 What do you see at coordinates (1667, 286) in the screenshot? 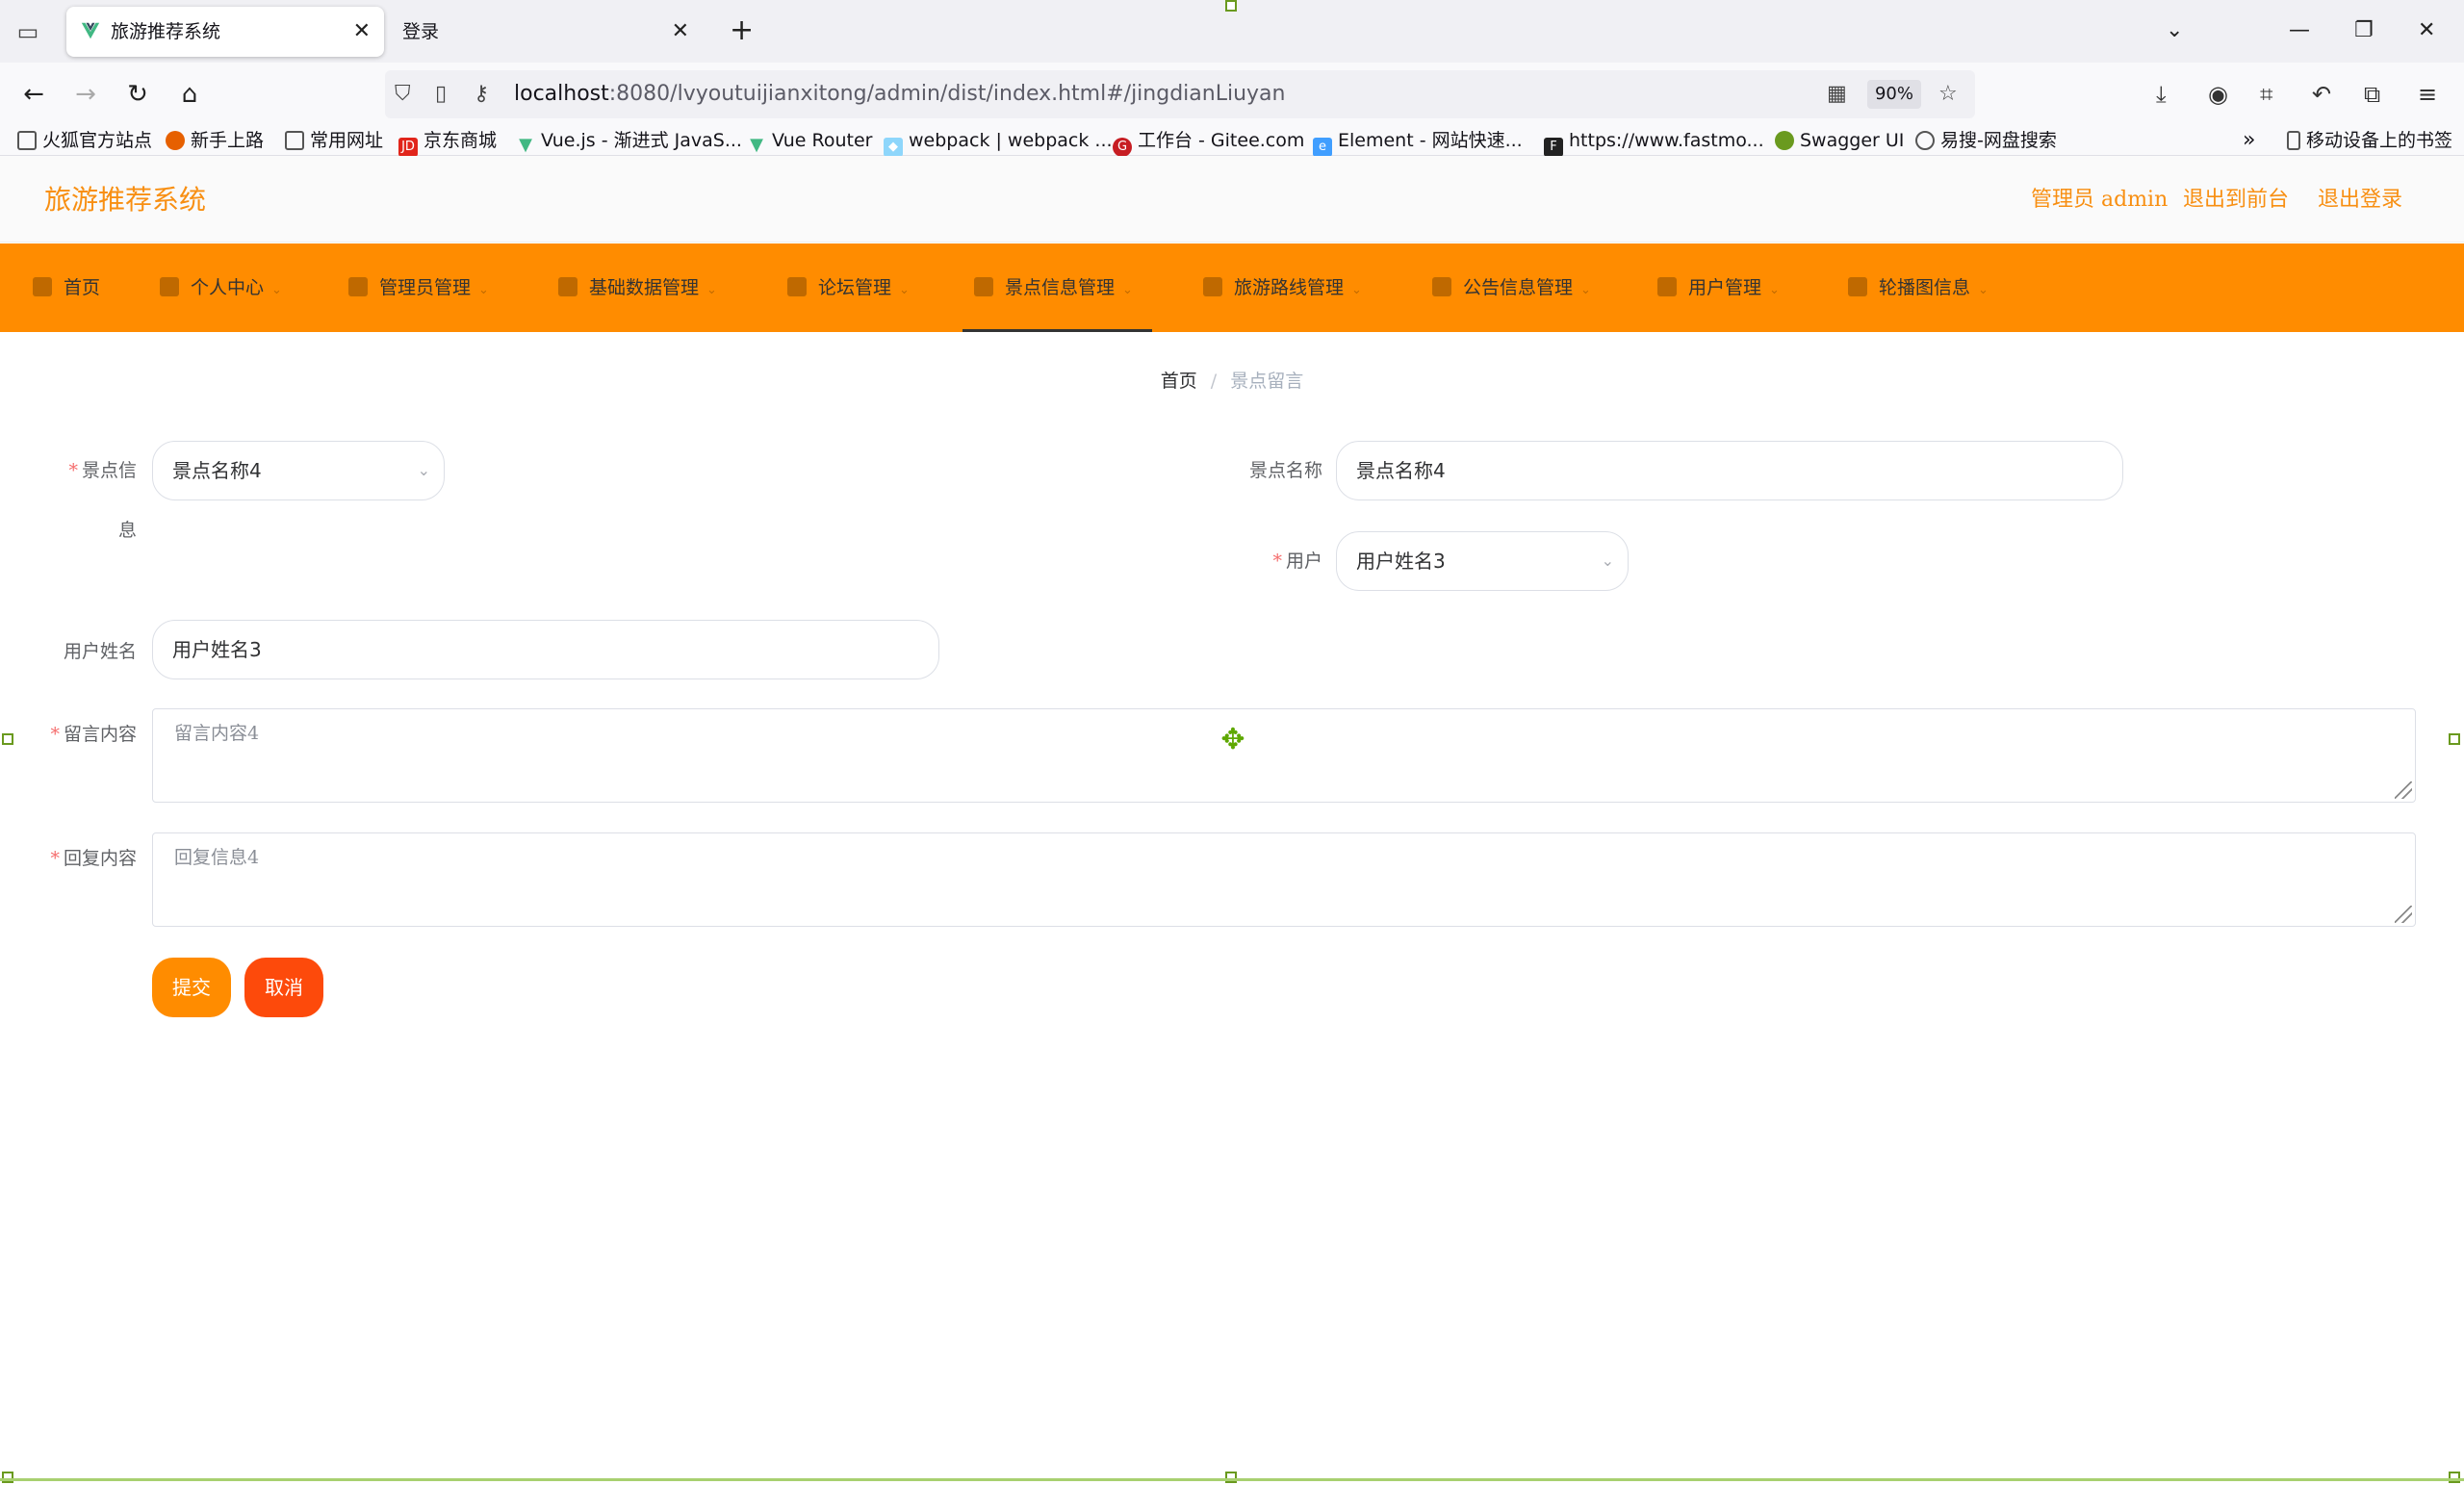
I see `grid-icon` at bounding box center [1667, 286].